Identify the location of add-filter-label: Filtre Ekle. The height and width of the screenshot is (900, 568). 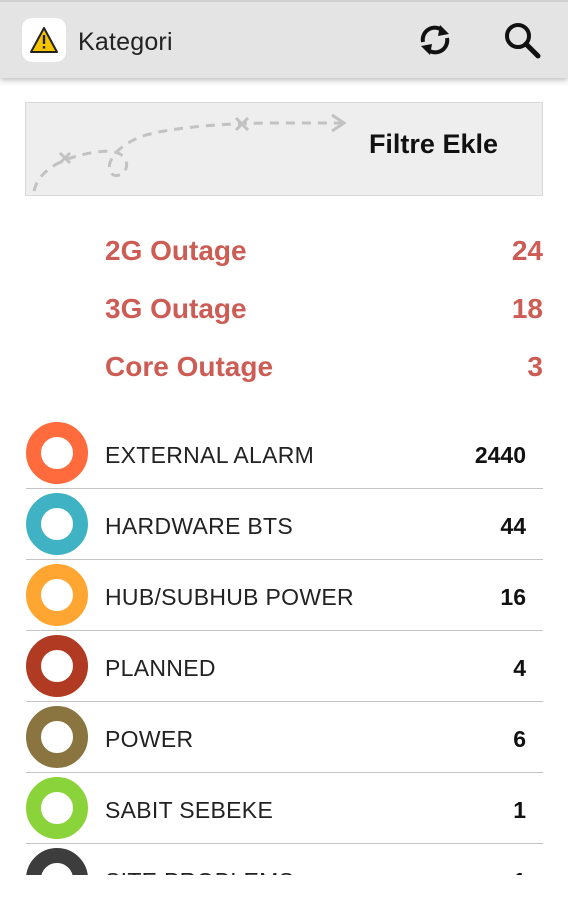
(433, 144).